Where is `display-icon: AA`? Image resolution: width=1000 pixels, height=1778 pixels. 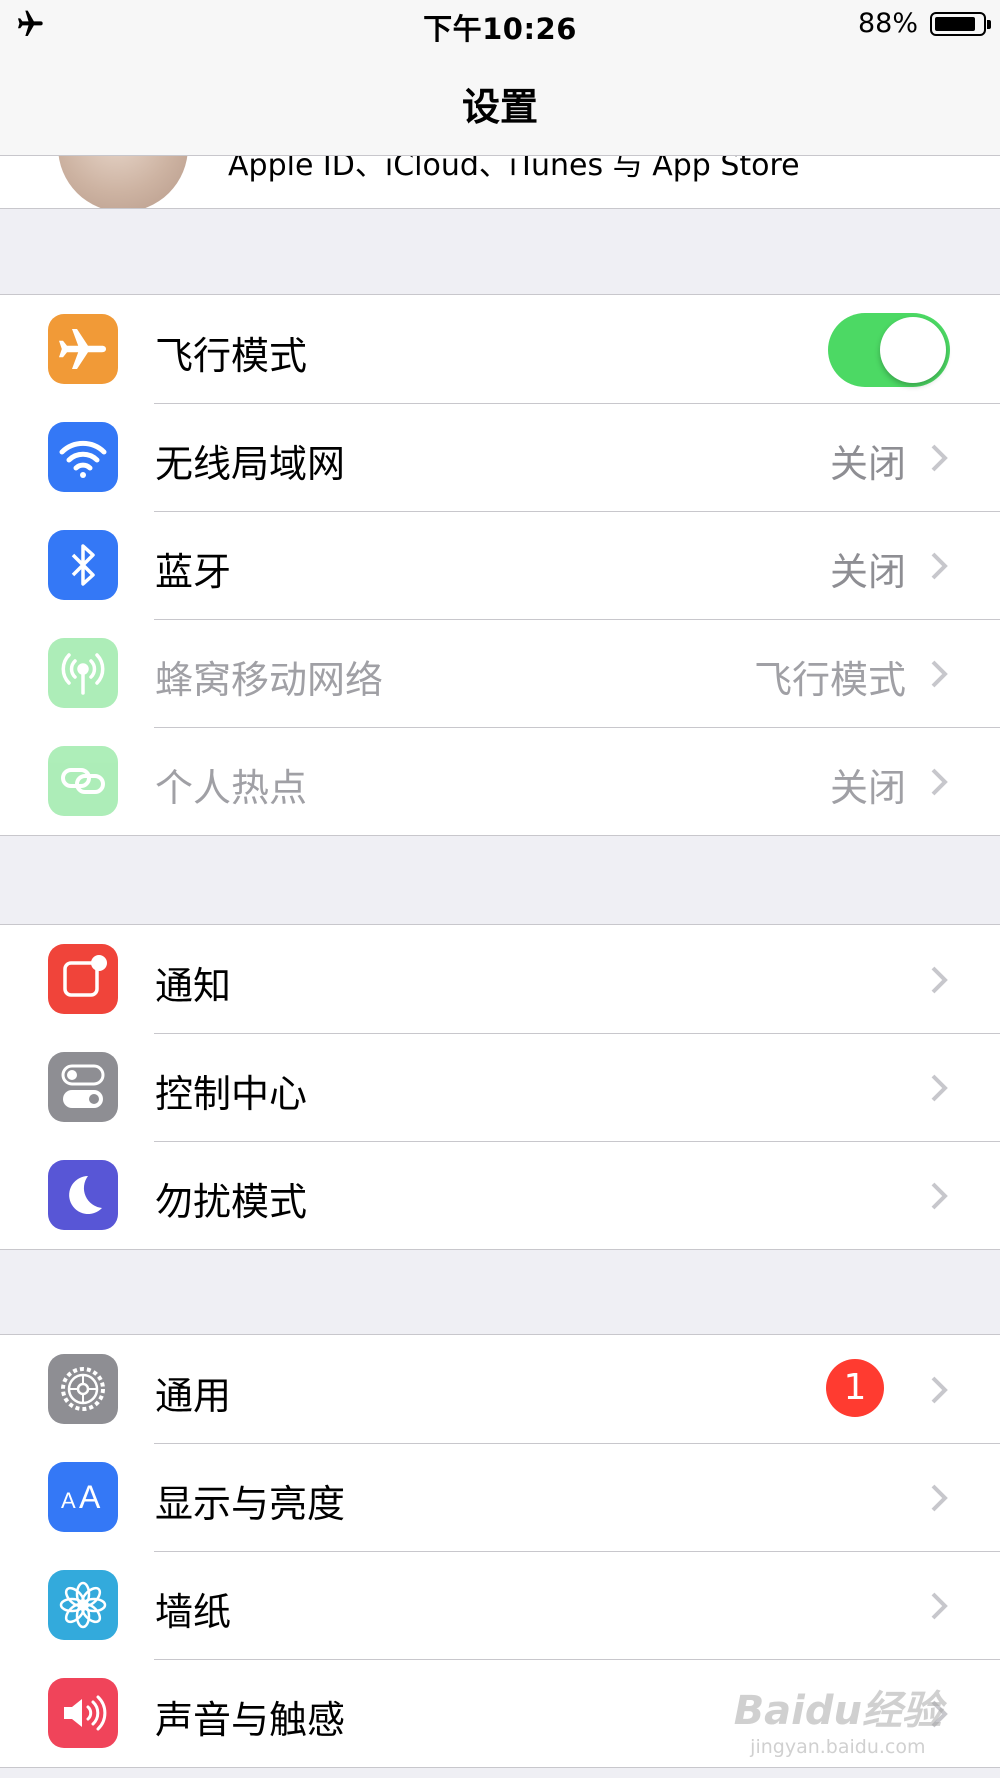
display-icon: AA is located at coordinates (83, 1497).